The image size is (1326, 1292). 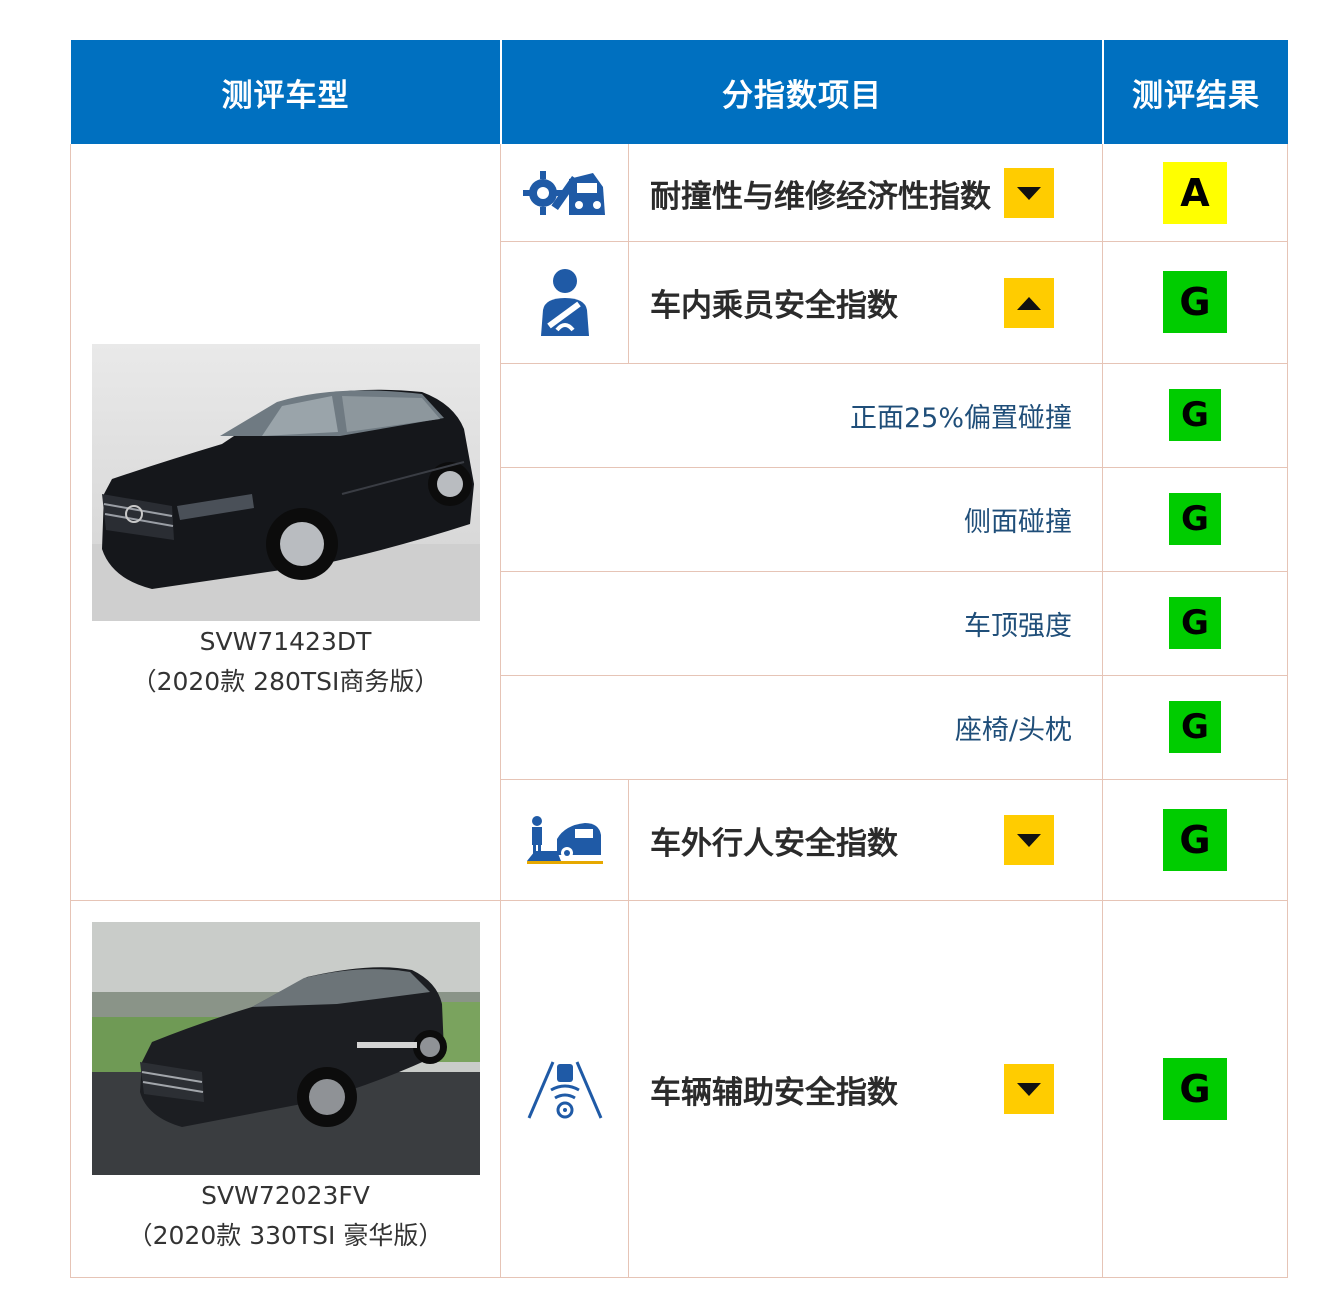 What do you see at coordinates (802, 95) in the screenshot?
I see `header-items: 分指数项目` at bounding box center [802, 95].